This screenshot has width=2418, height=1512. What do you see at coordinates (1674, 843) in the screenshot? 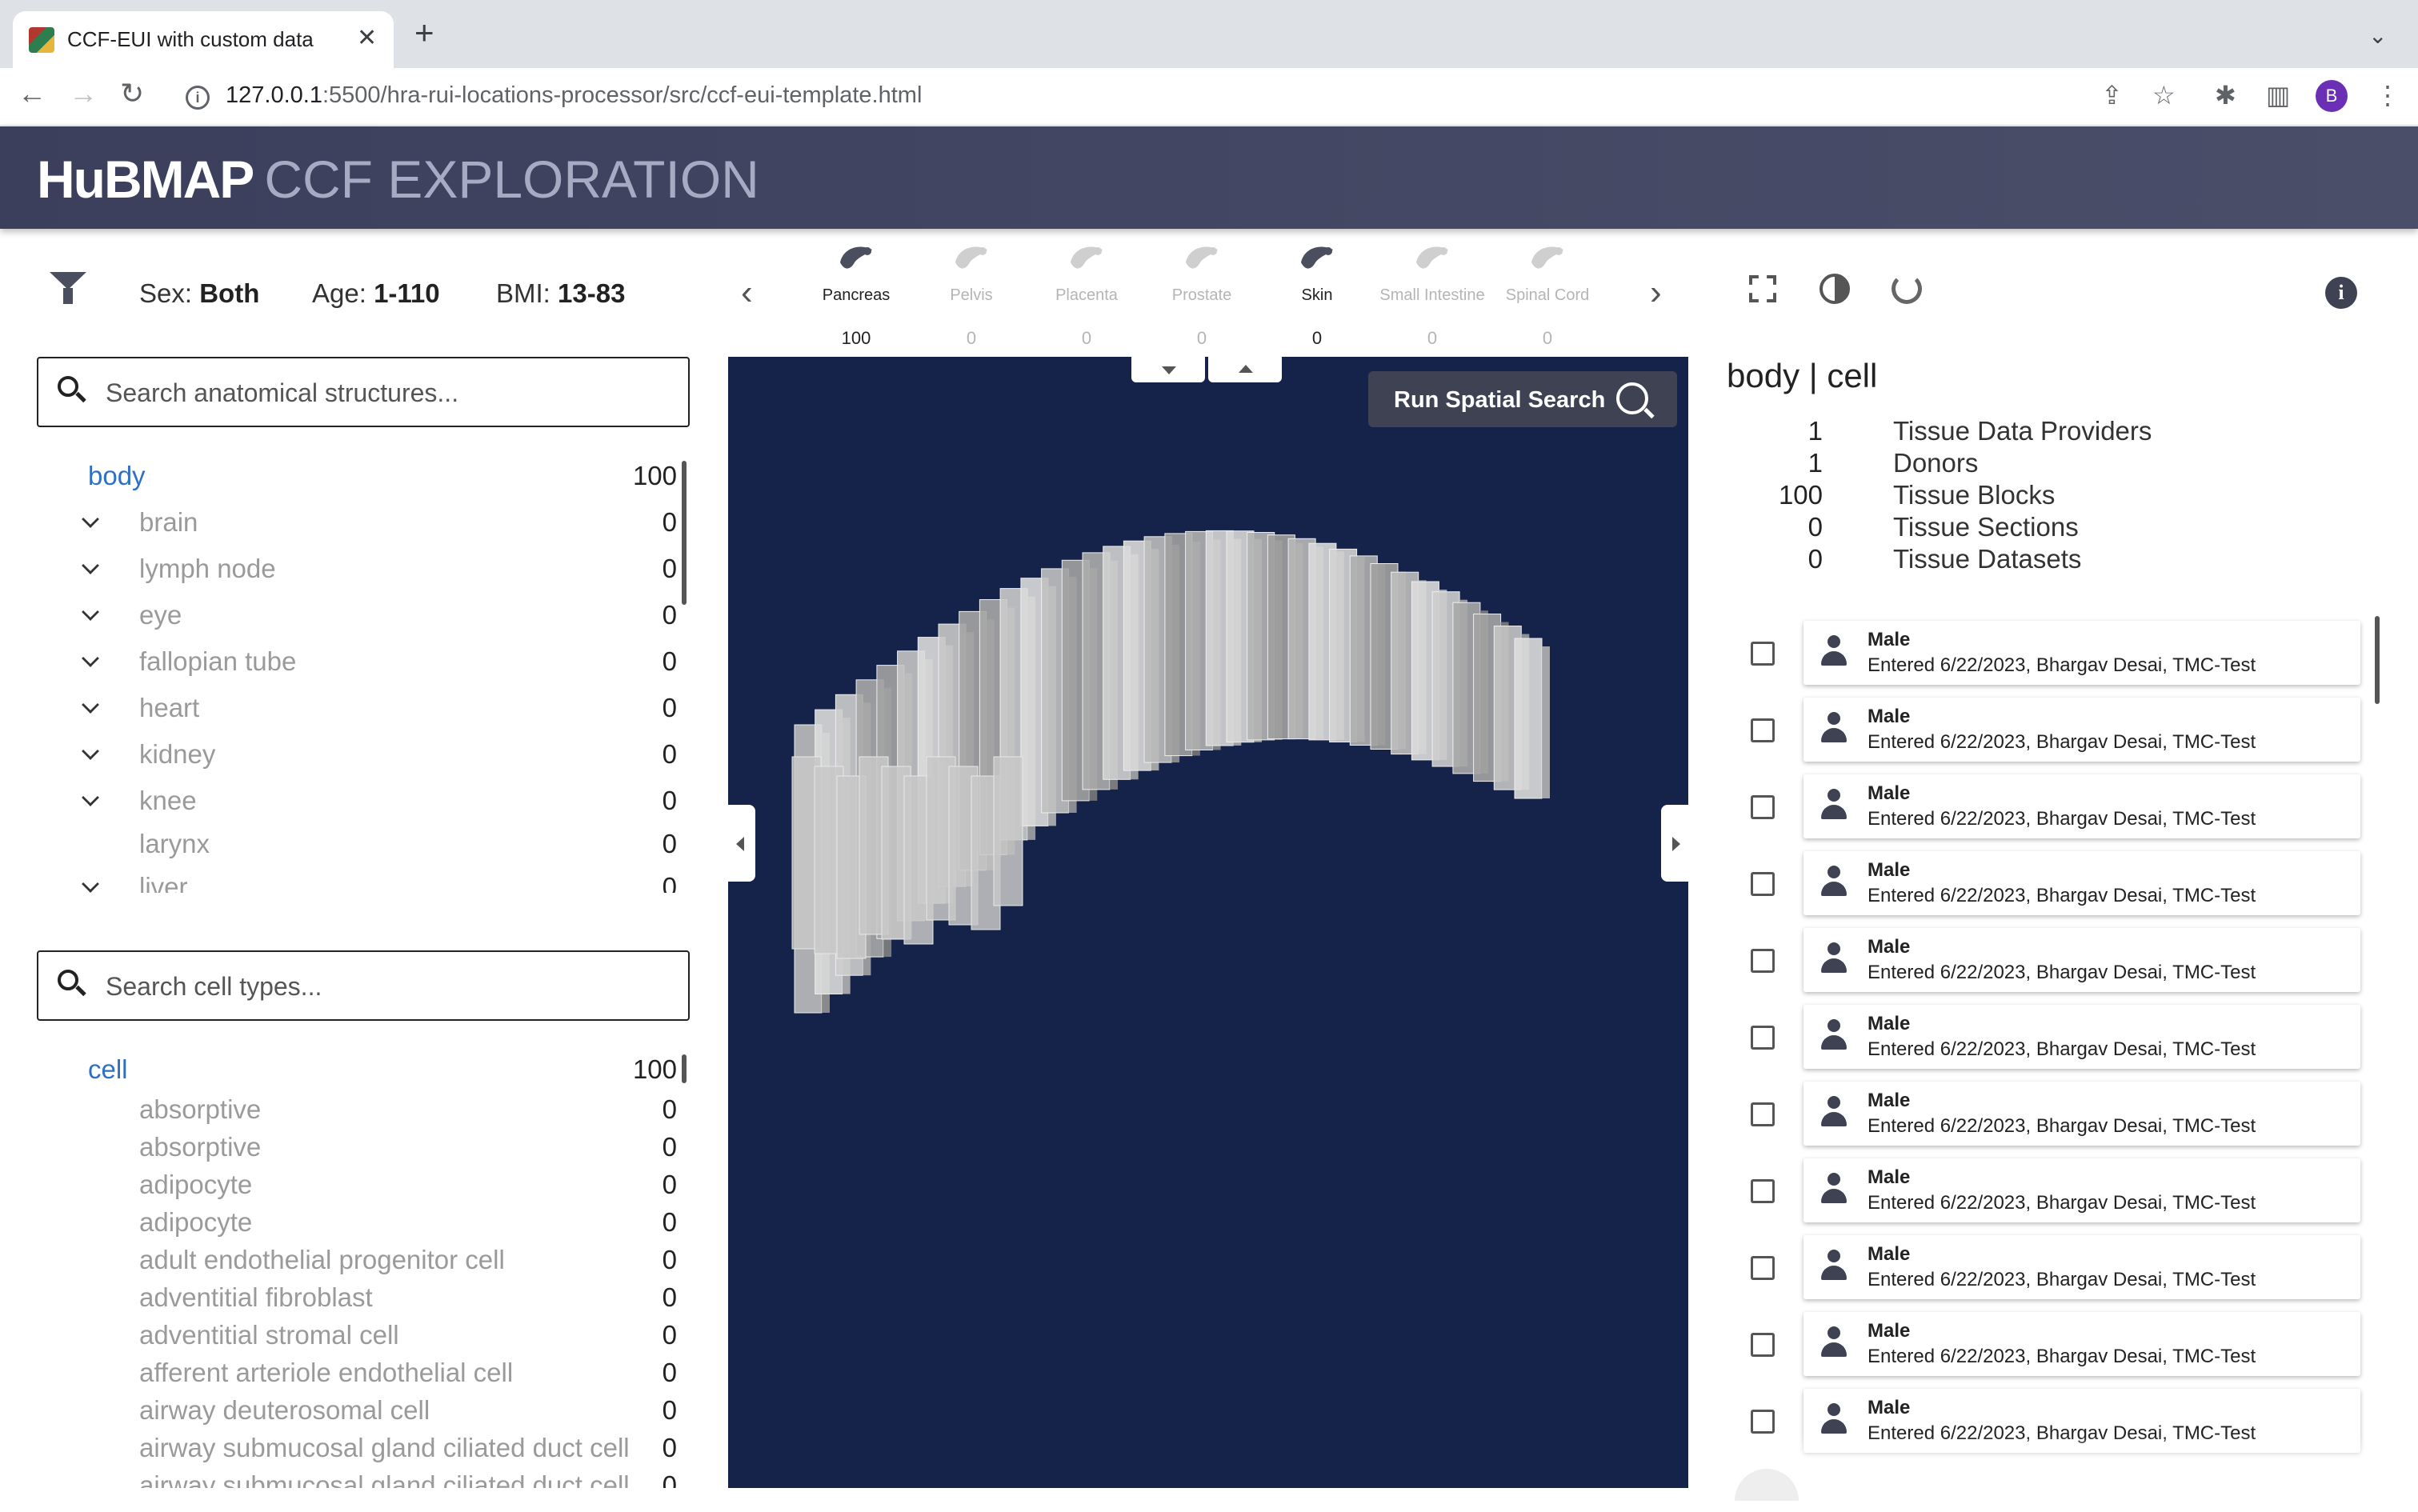
I see `right-drawer-toggle` at bounding box center [1674, 843].